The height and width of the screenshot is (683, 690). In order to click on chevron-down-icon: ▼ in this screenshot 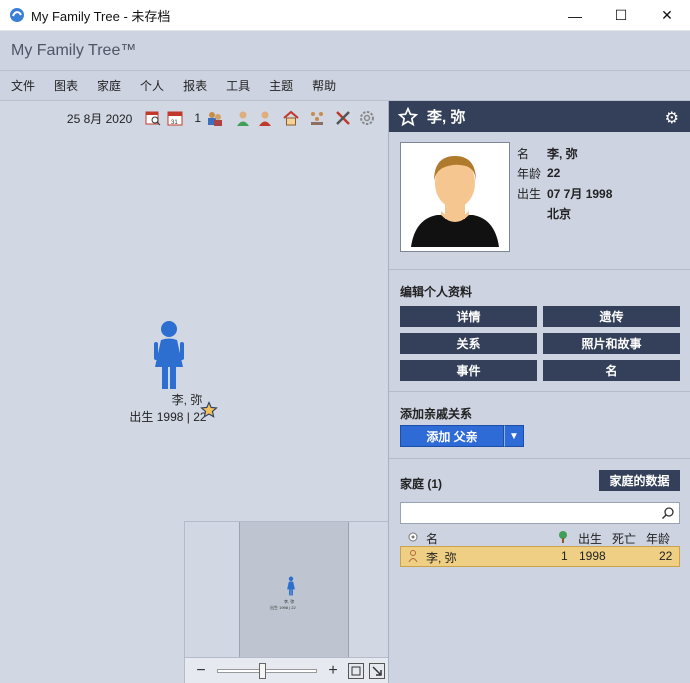, I will do `click(514, 436)`.